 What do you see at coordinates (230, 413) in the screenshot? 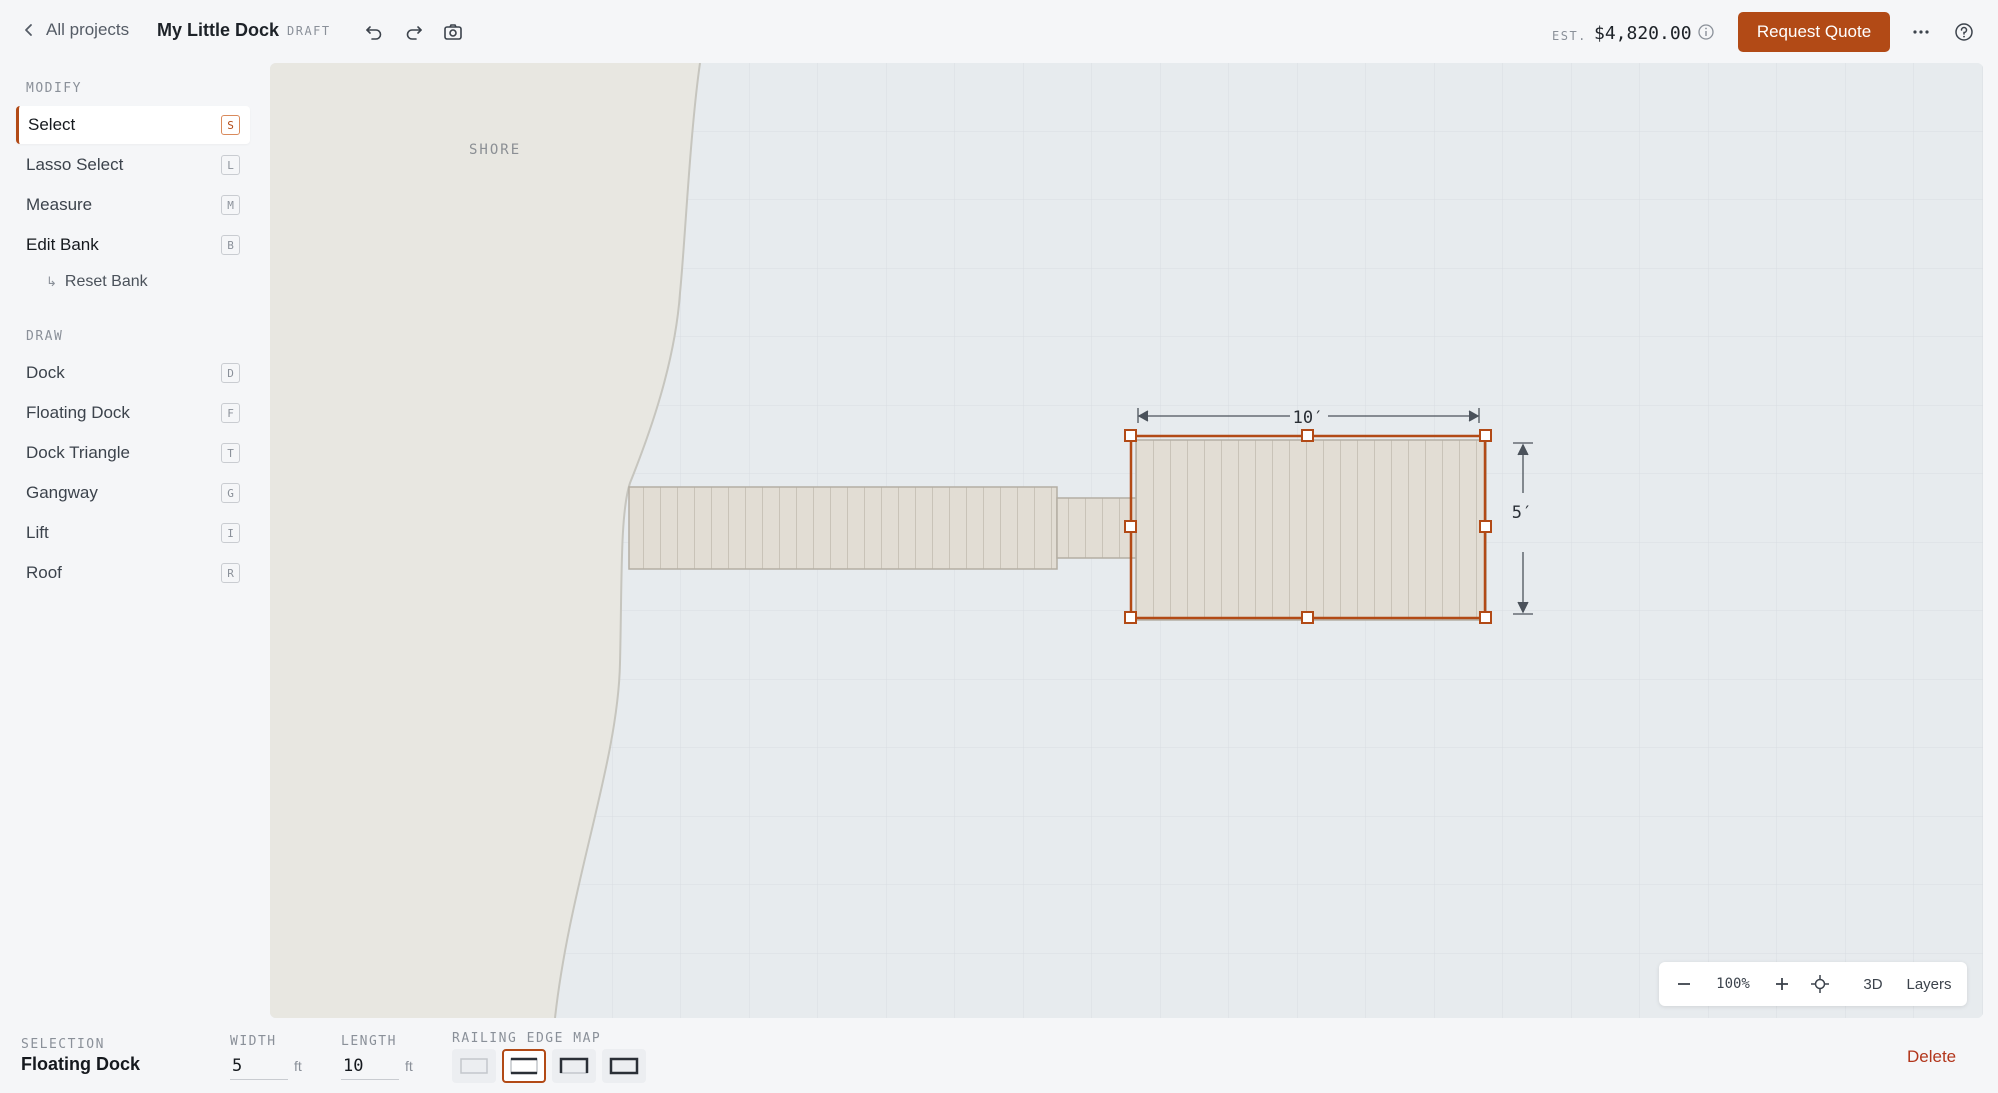
I see `shortcut-key: F` at bounding box center [230, 413].